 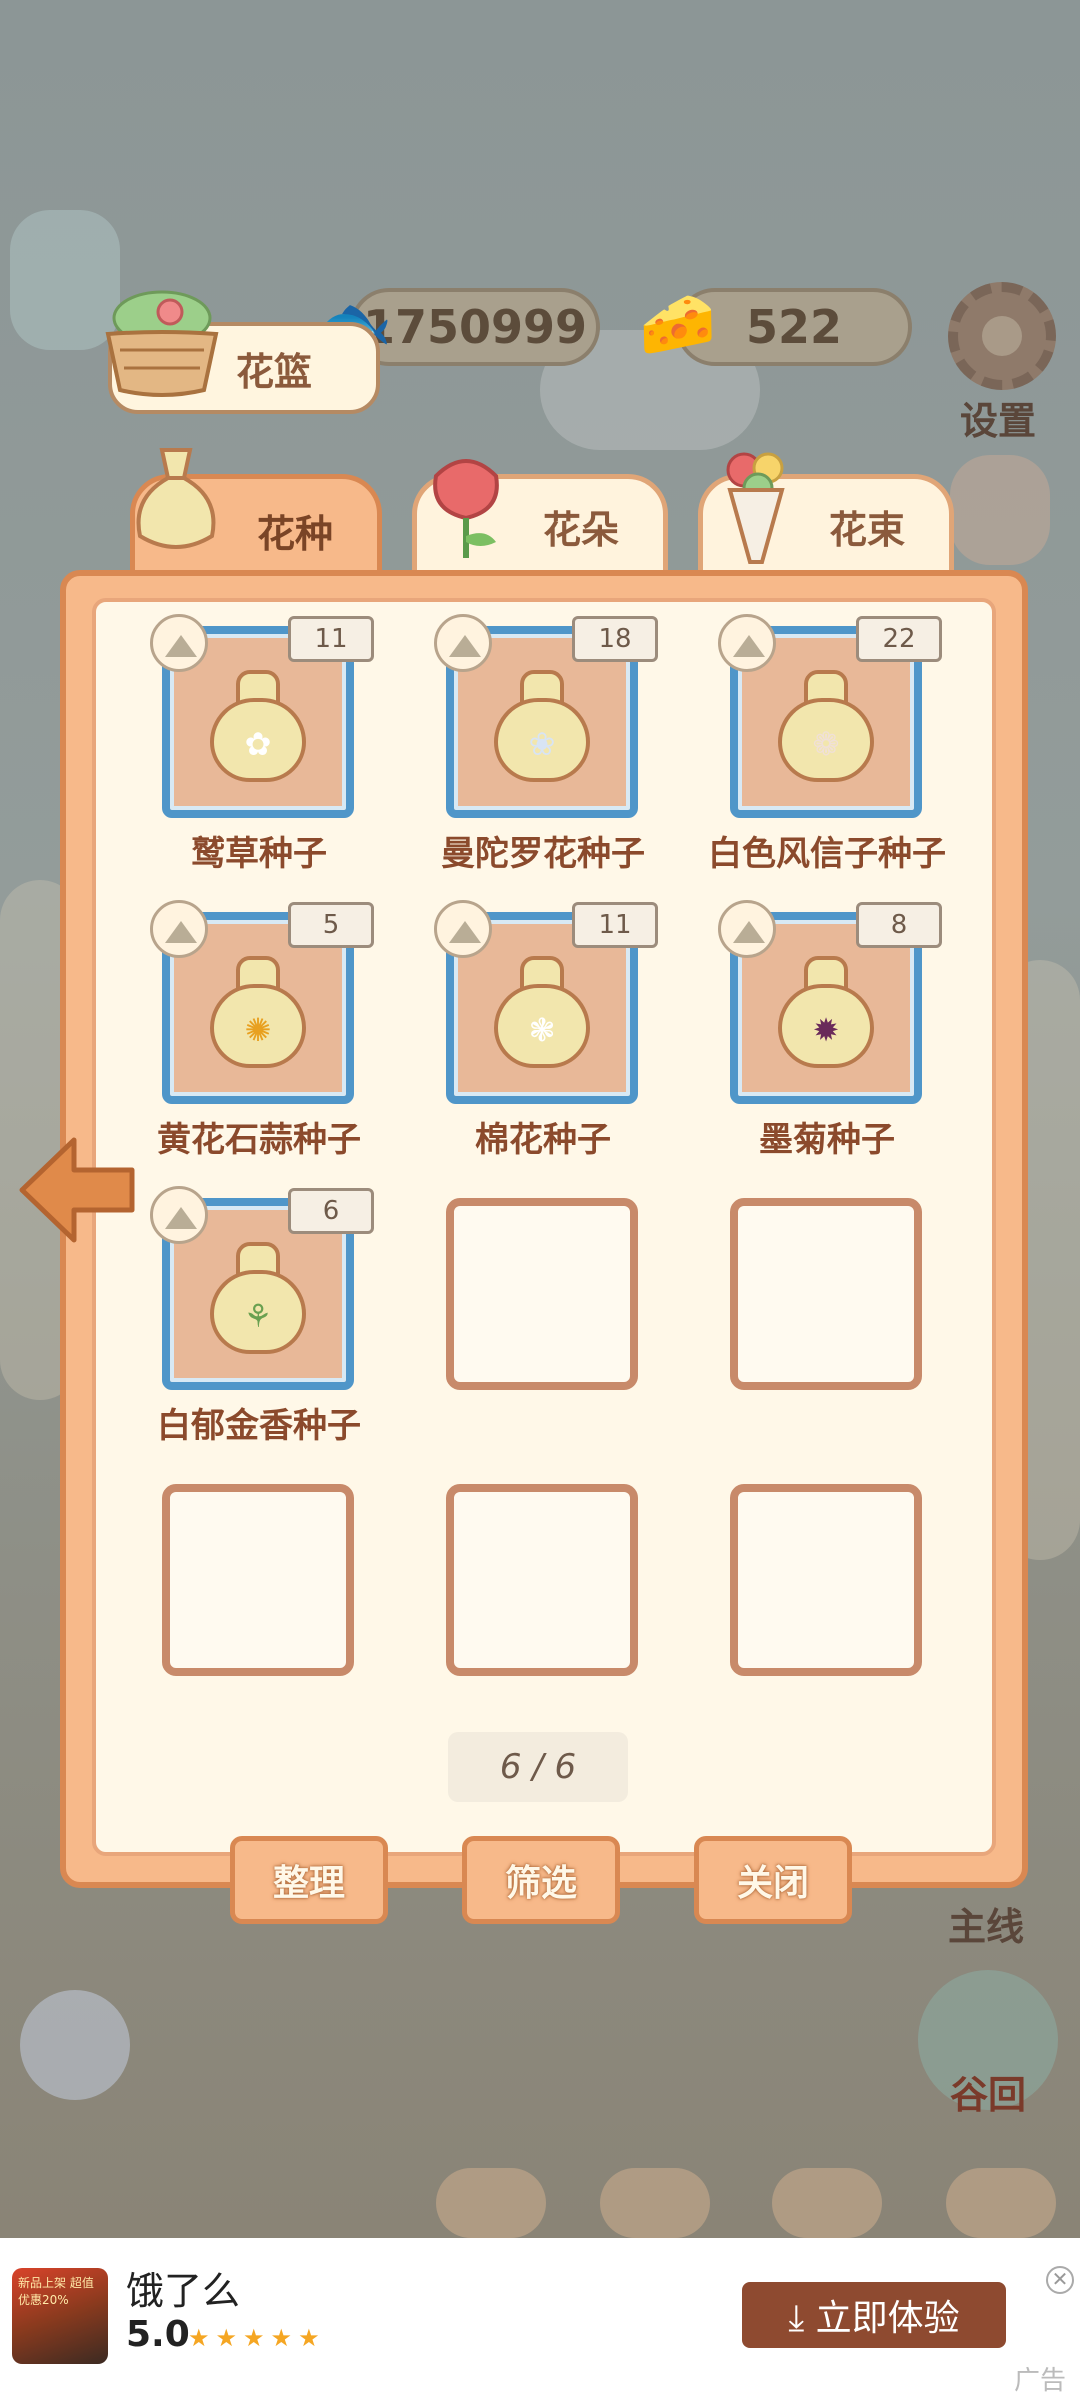 What do you see at coordinates (158, 2334) in the screenshot?
I see `ad-rating: 5.0` at bounding box center [158, 2334].